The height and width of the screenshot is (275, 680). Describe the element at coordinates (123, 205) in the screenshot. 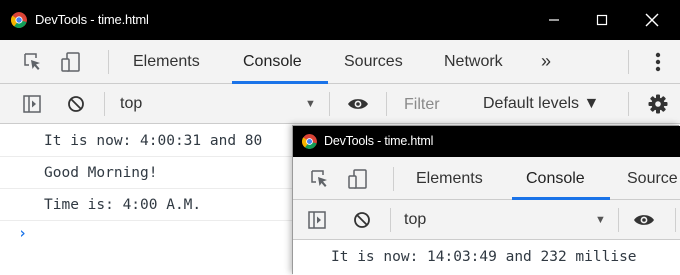

I see `console-message-text: Time is: 4:00 A.M.` at that location.